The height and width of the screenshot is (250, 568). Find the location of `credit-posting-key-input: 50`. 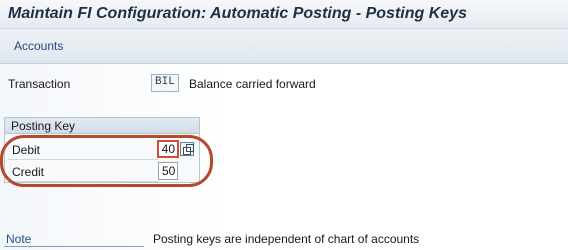

credit-posting-key-input: 50 is located at coordinates (168, 171).